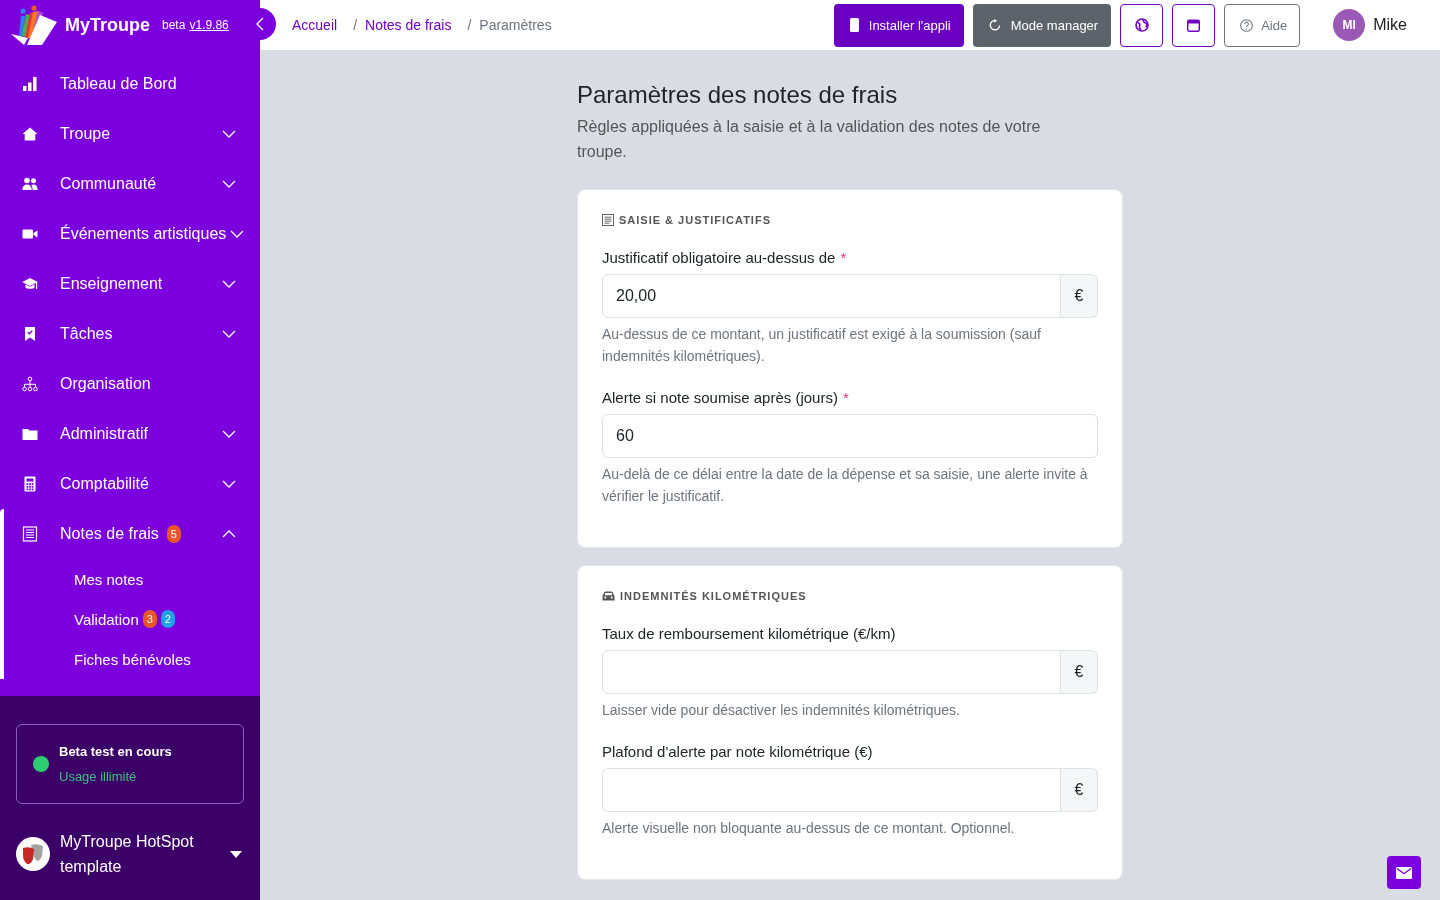  I want to click on organization-switcher: MyTroupe HotSpot template, so click(130, 854).